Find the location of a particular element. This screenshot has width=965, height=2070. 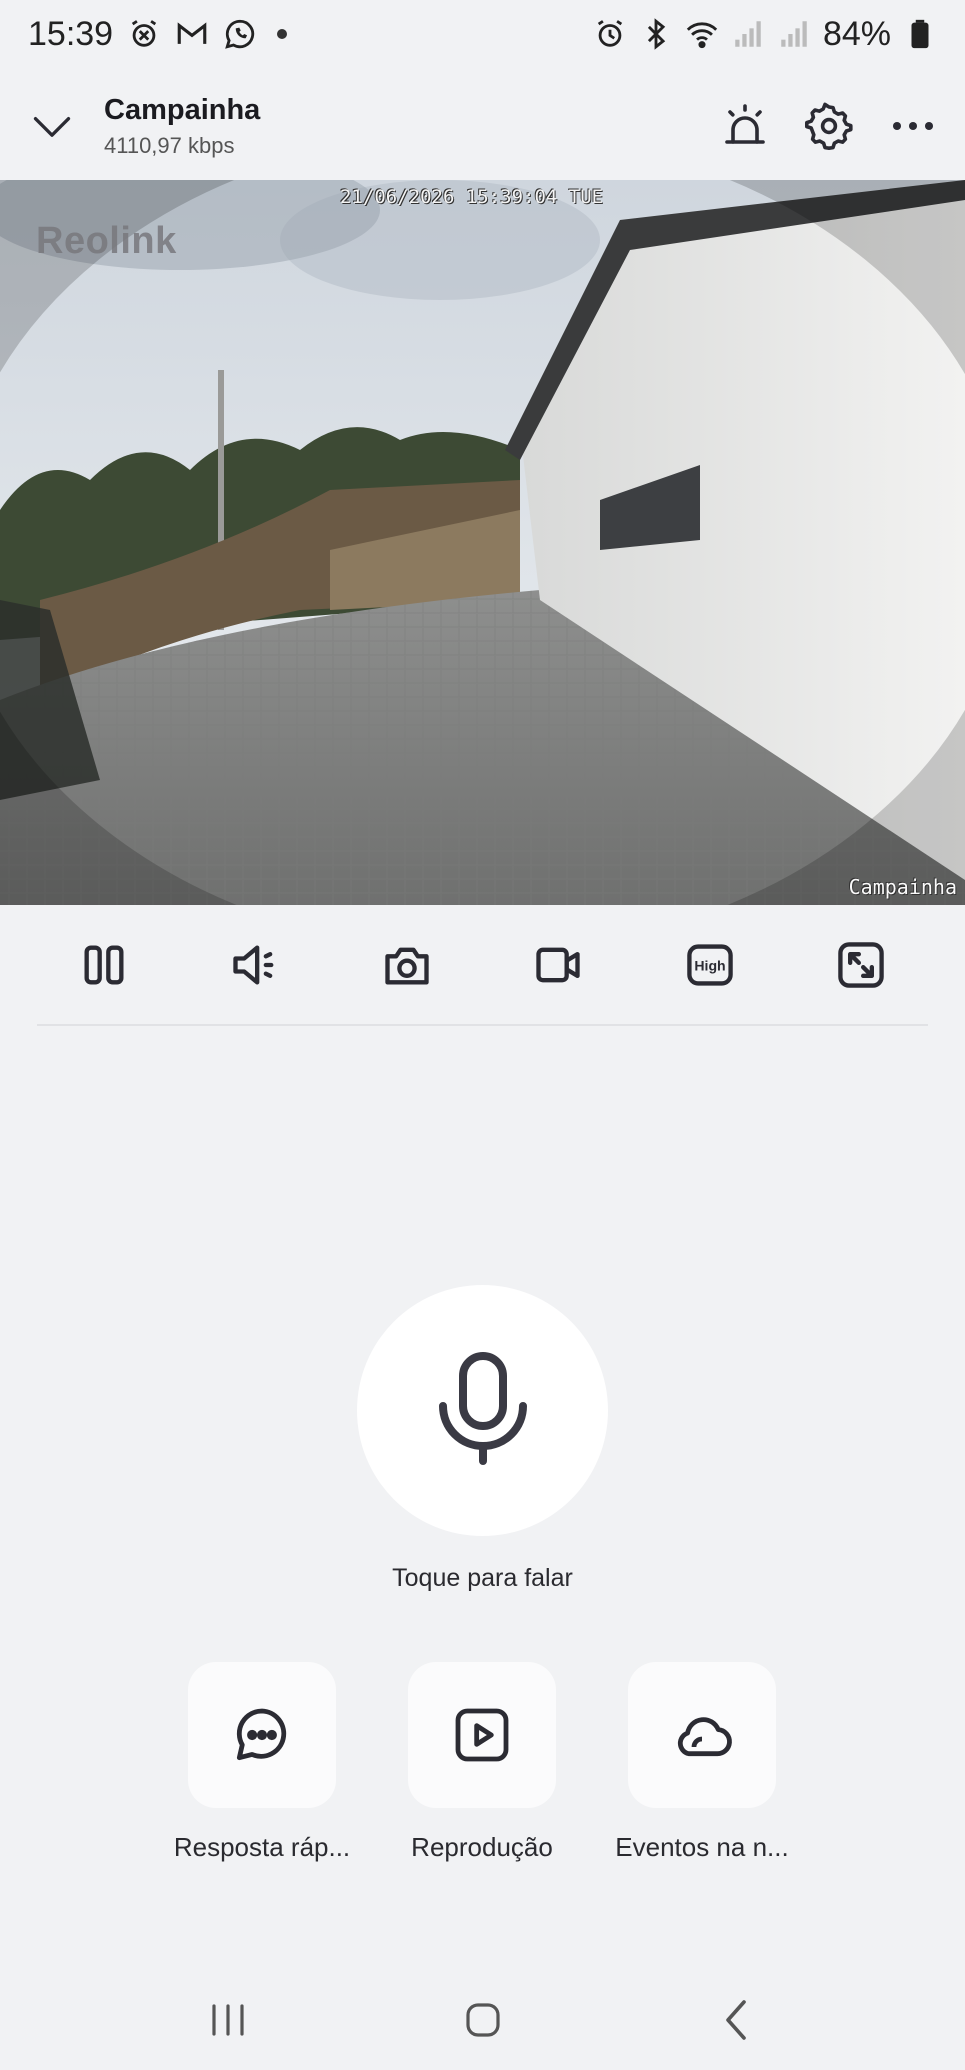

home-icon is located at coordinates (482, 2020).